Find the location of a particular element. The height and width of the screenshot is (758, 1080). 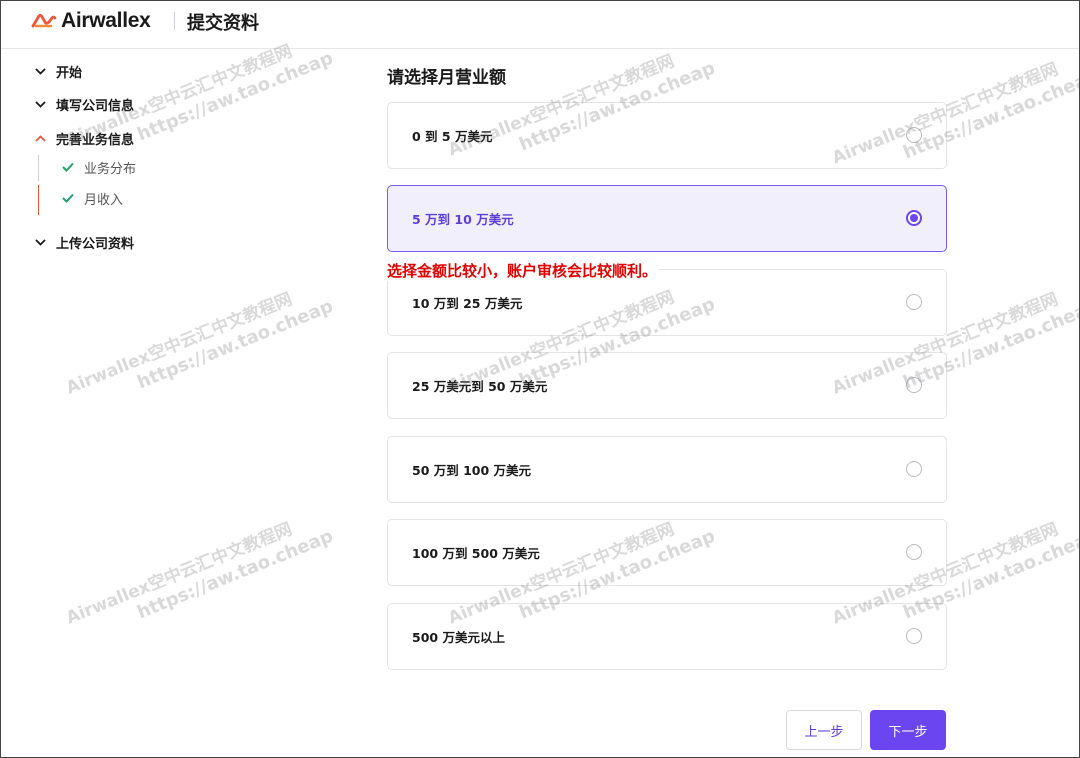

section-title: 请选择月营业额 is located at coordinates (446, 78).